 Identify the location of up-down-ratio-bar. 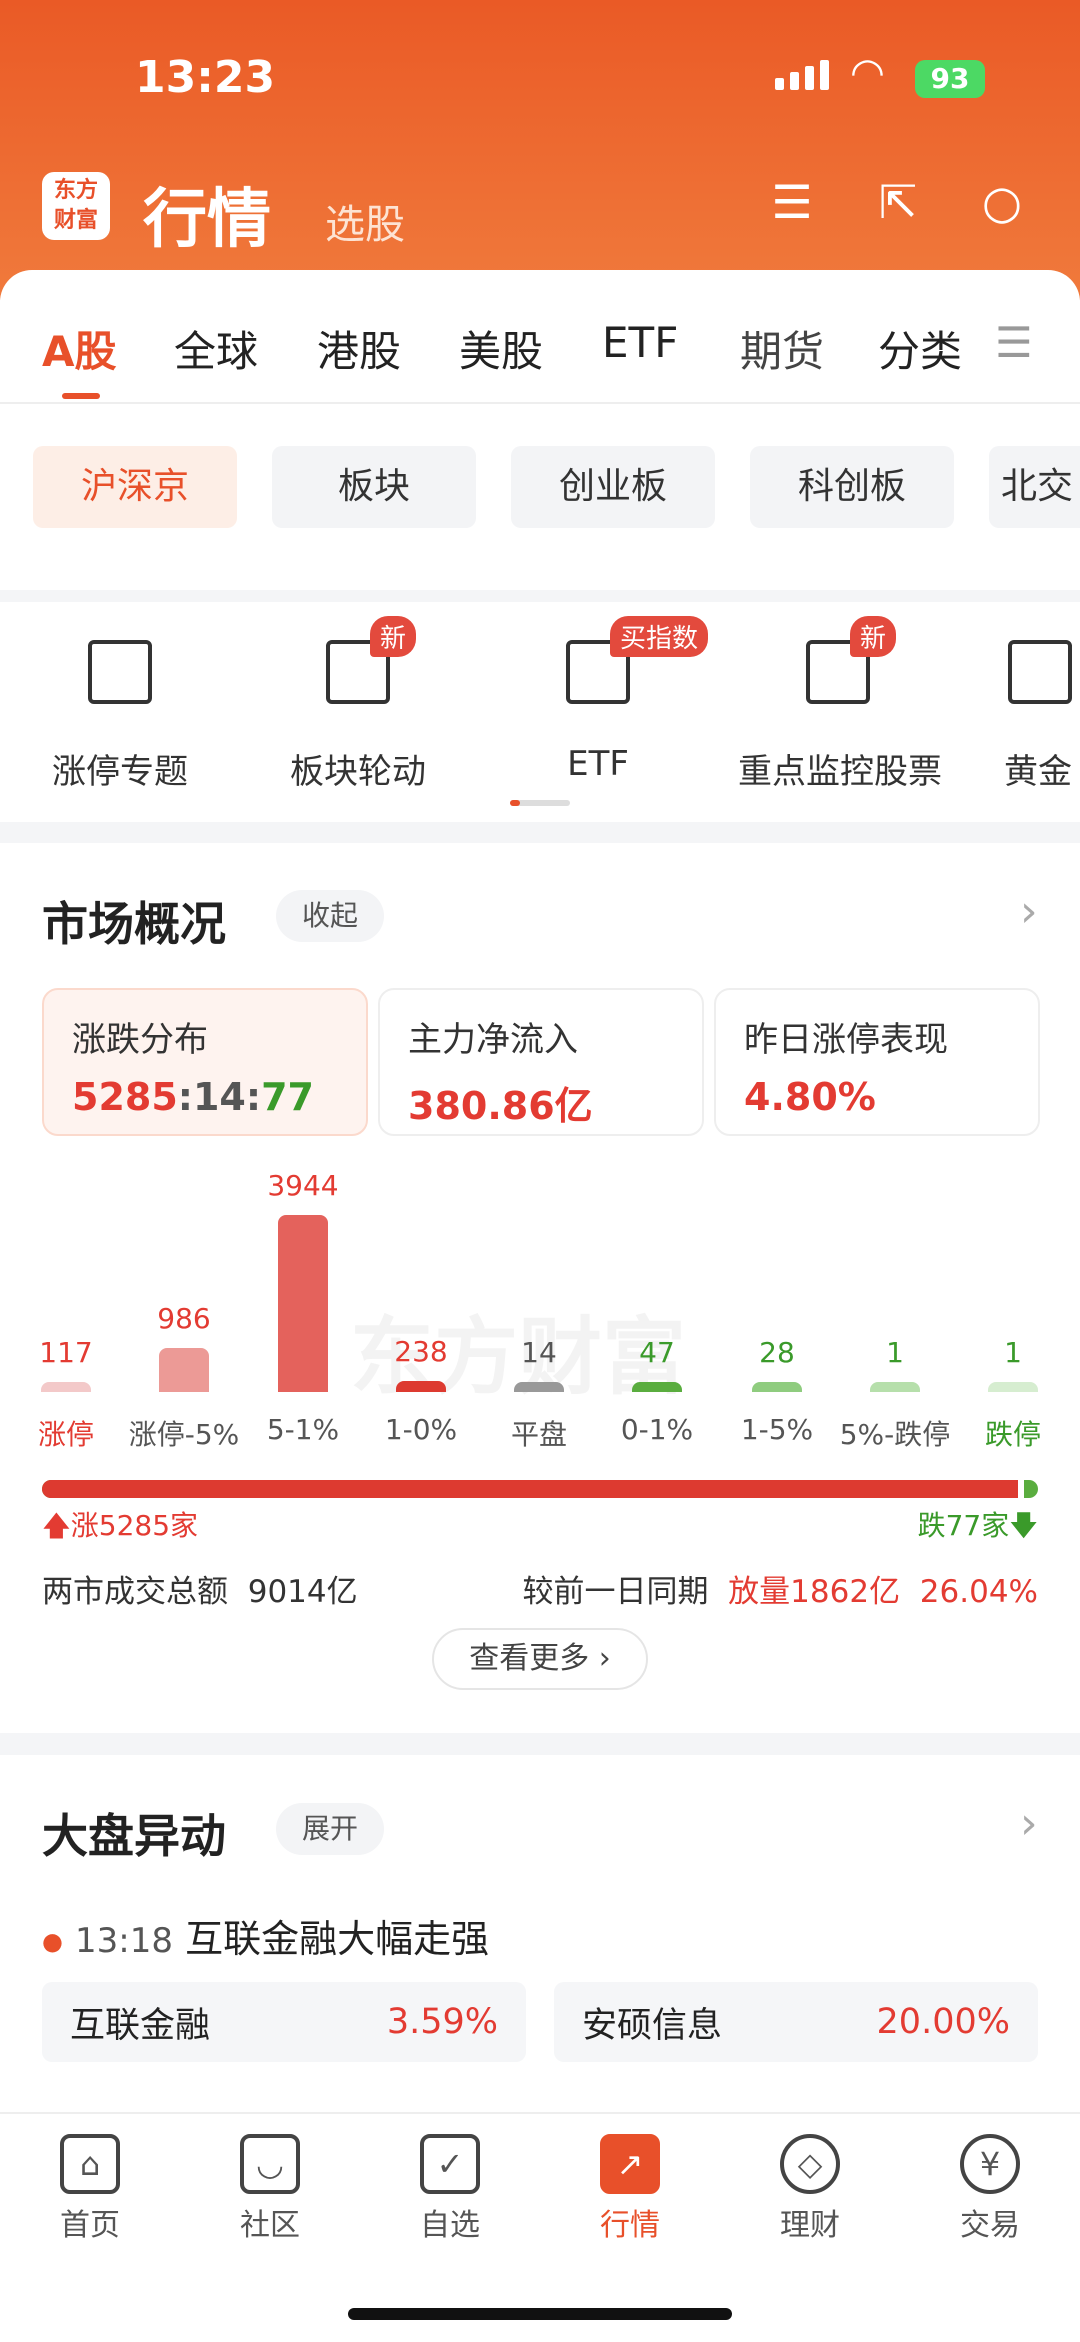
(540, 1489).